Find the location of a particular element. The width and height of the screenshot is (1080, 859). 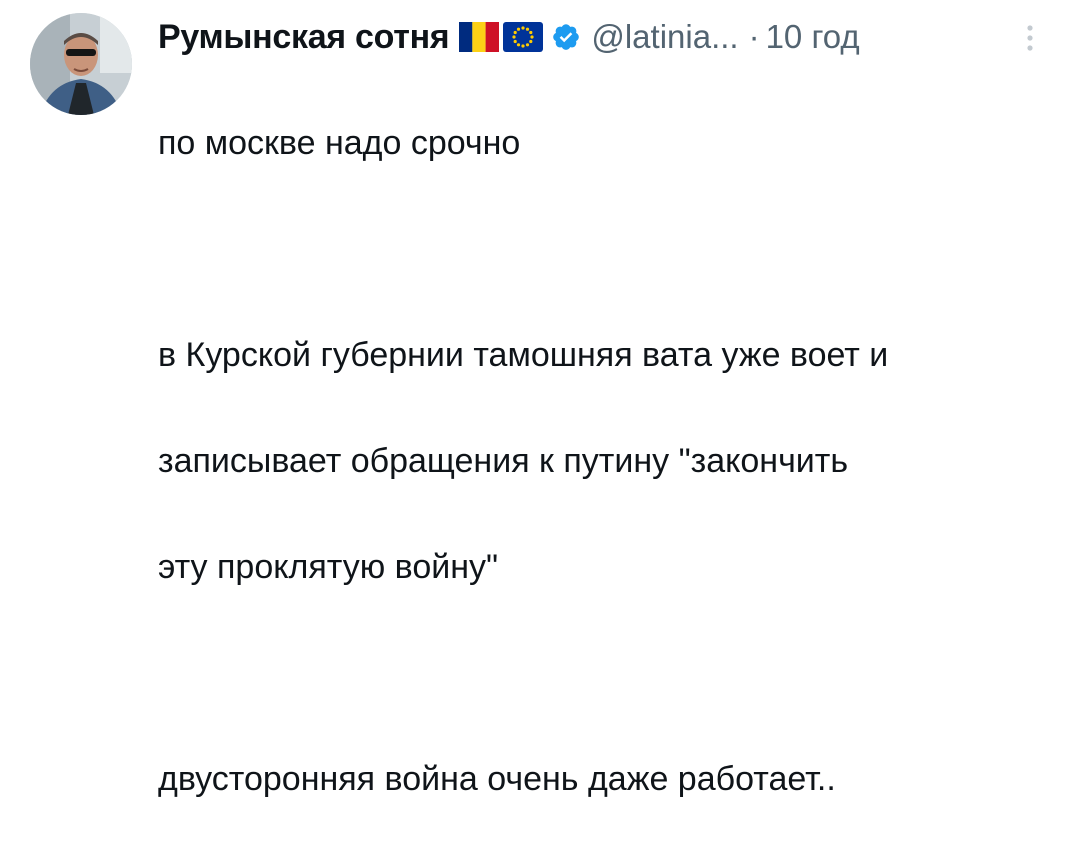

tweet-text-line: эту проклятую войну" is located at coordinates (328, 567).